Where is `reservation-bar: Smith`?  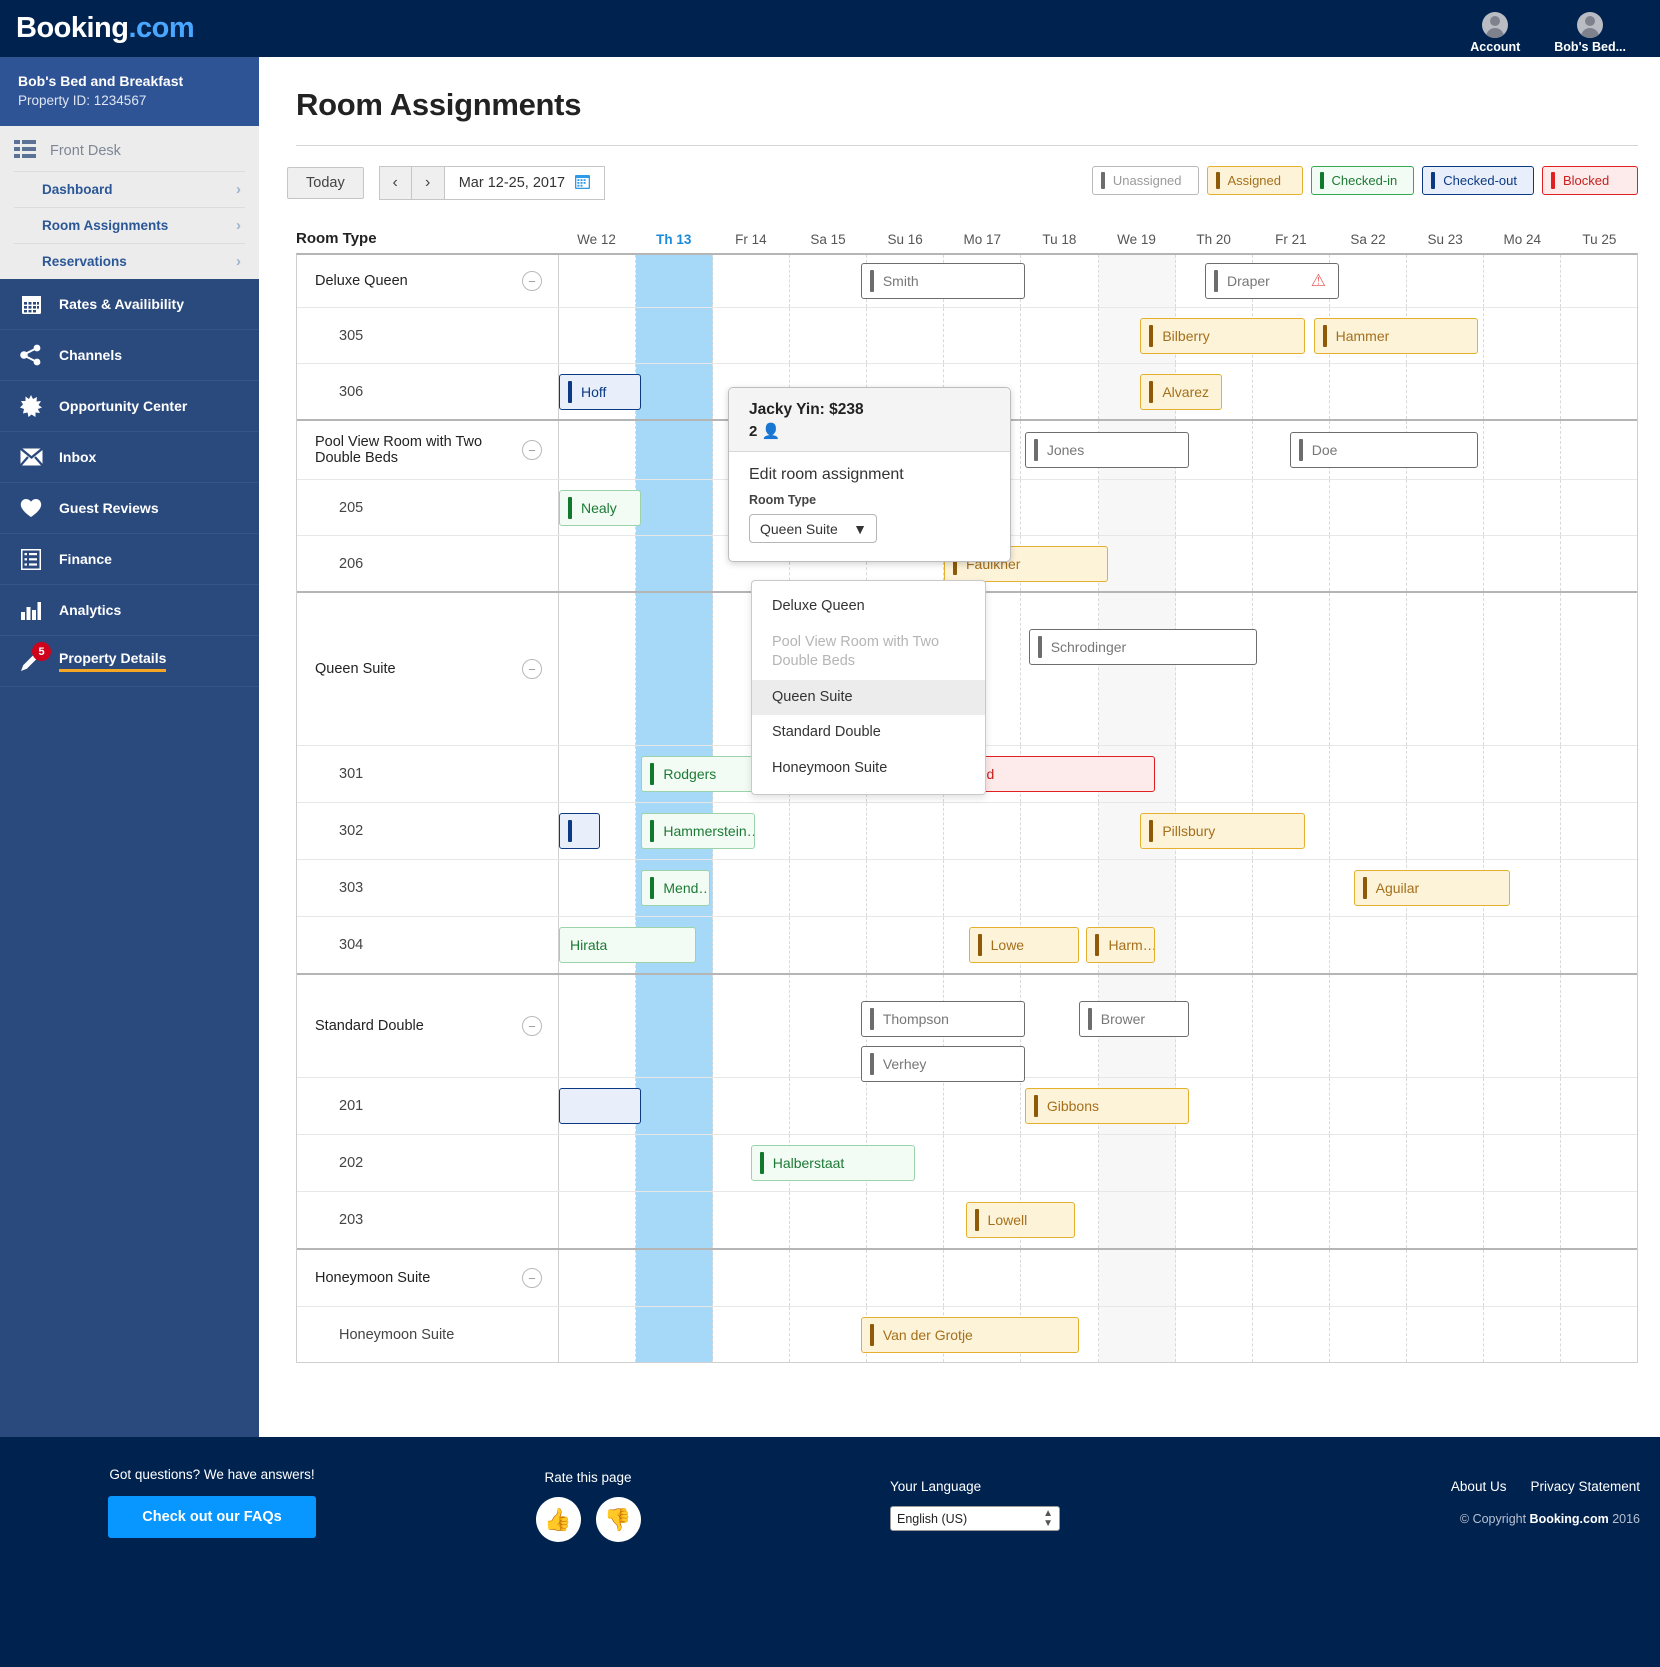
reservation-bar: Smith is located at coordinates (942, 281).